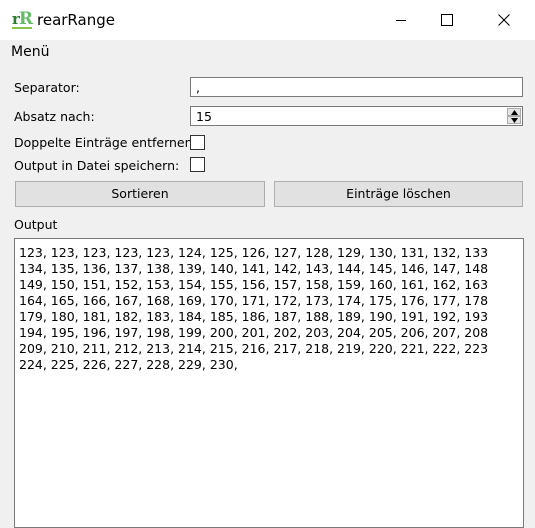 This screenshot has height=528, width=535. What do you see at coordinates (267, 52) in the screenshot?
I see `menu-bar: Menü` at bounding box center [267, 52].